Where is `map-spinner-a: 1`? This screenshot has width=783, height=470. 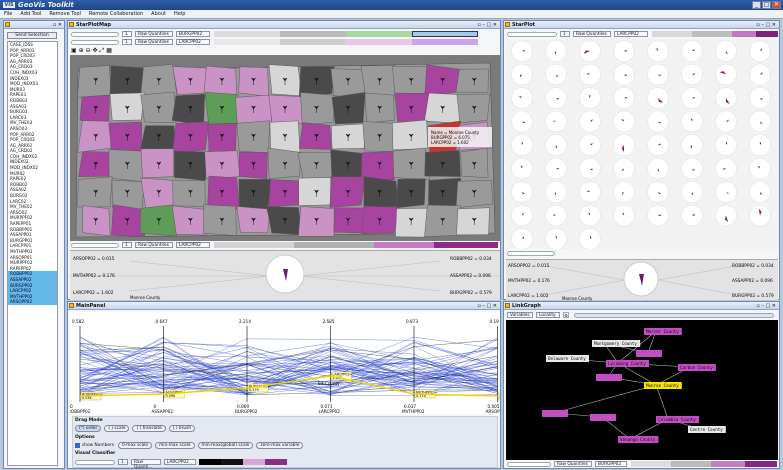 map-spinner-a: 1 is located at coordinates (127, 34).